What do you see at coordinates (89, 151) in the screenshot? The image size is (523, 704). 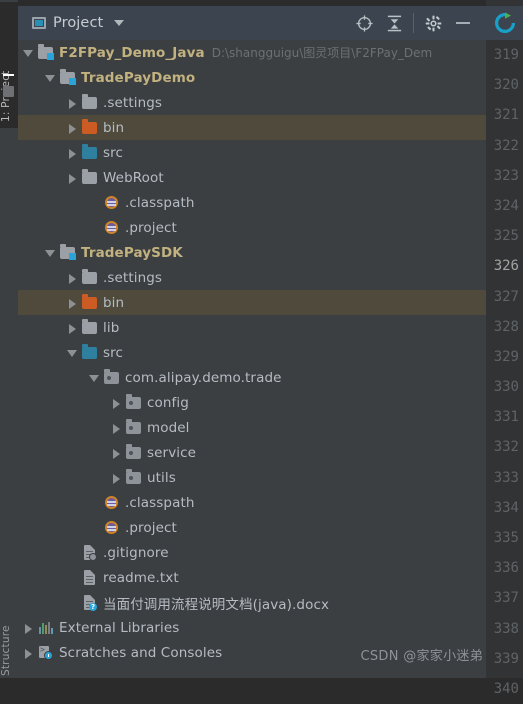 I see `source-folder-icon` at bounding box center [89, 151].